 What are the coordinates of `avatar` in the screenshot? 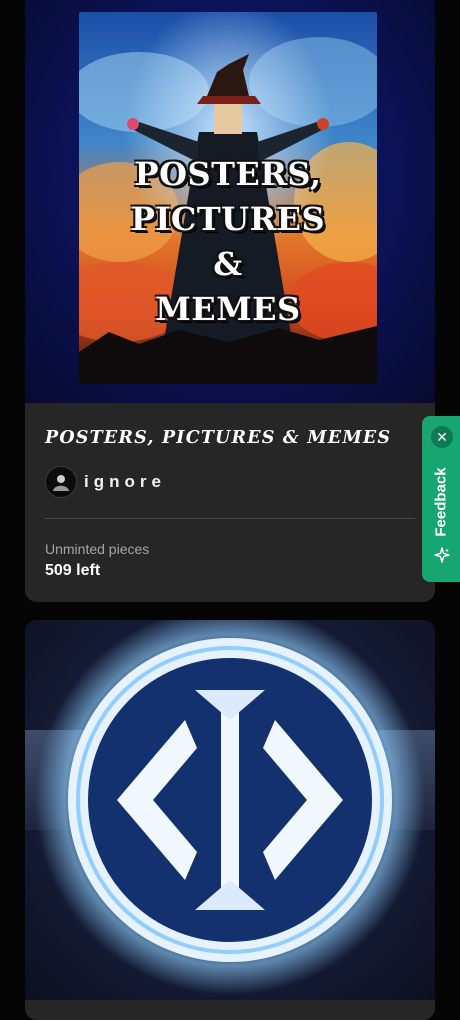 It's located at (61, 482).